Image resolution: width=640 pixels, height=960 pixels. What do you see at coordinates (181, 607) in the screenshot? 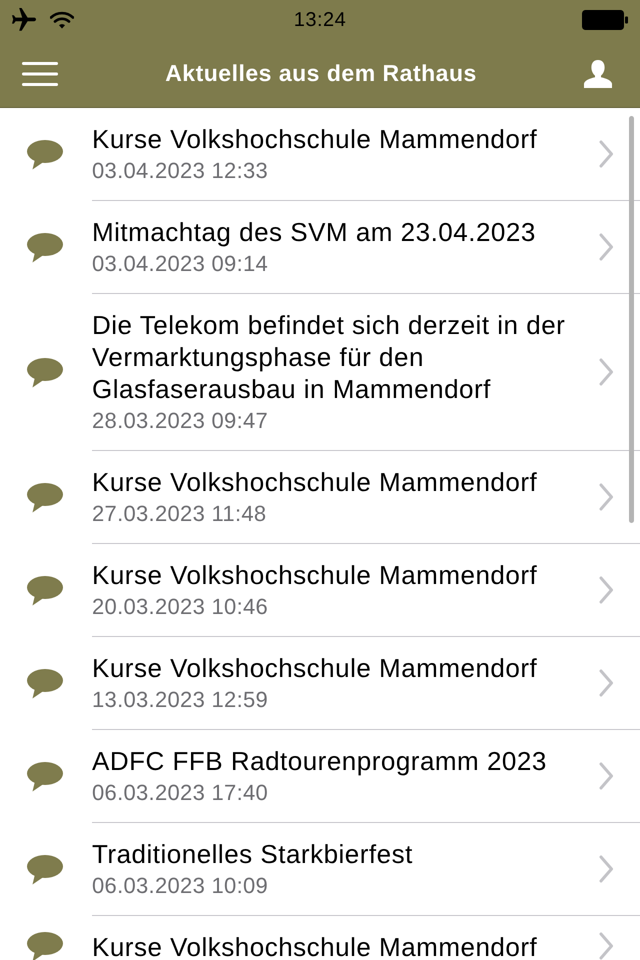
I see `news-date: 20.03.2023 10:46` at bounding box center [181, 607].